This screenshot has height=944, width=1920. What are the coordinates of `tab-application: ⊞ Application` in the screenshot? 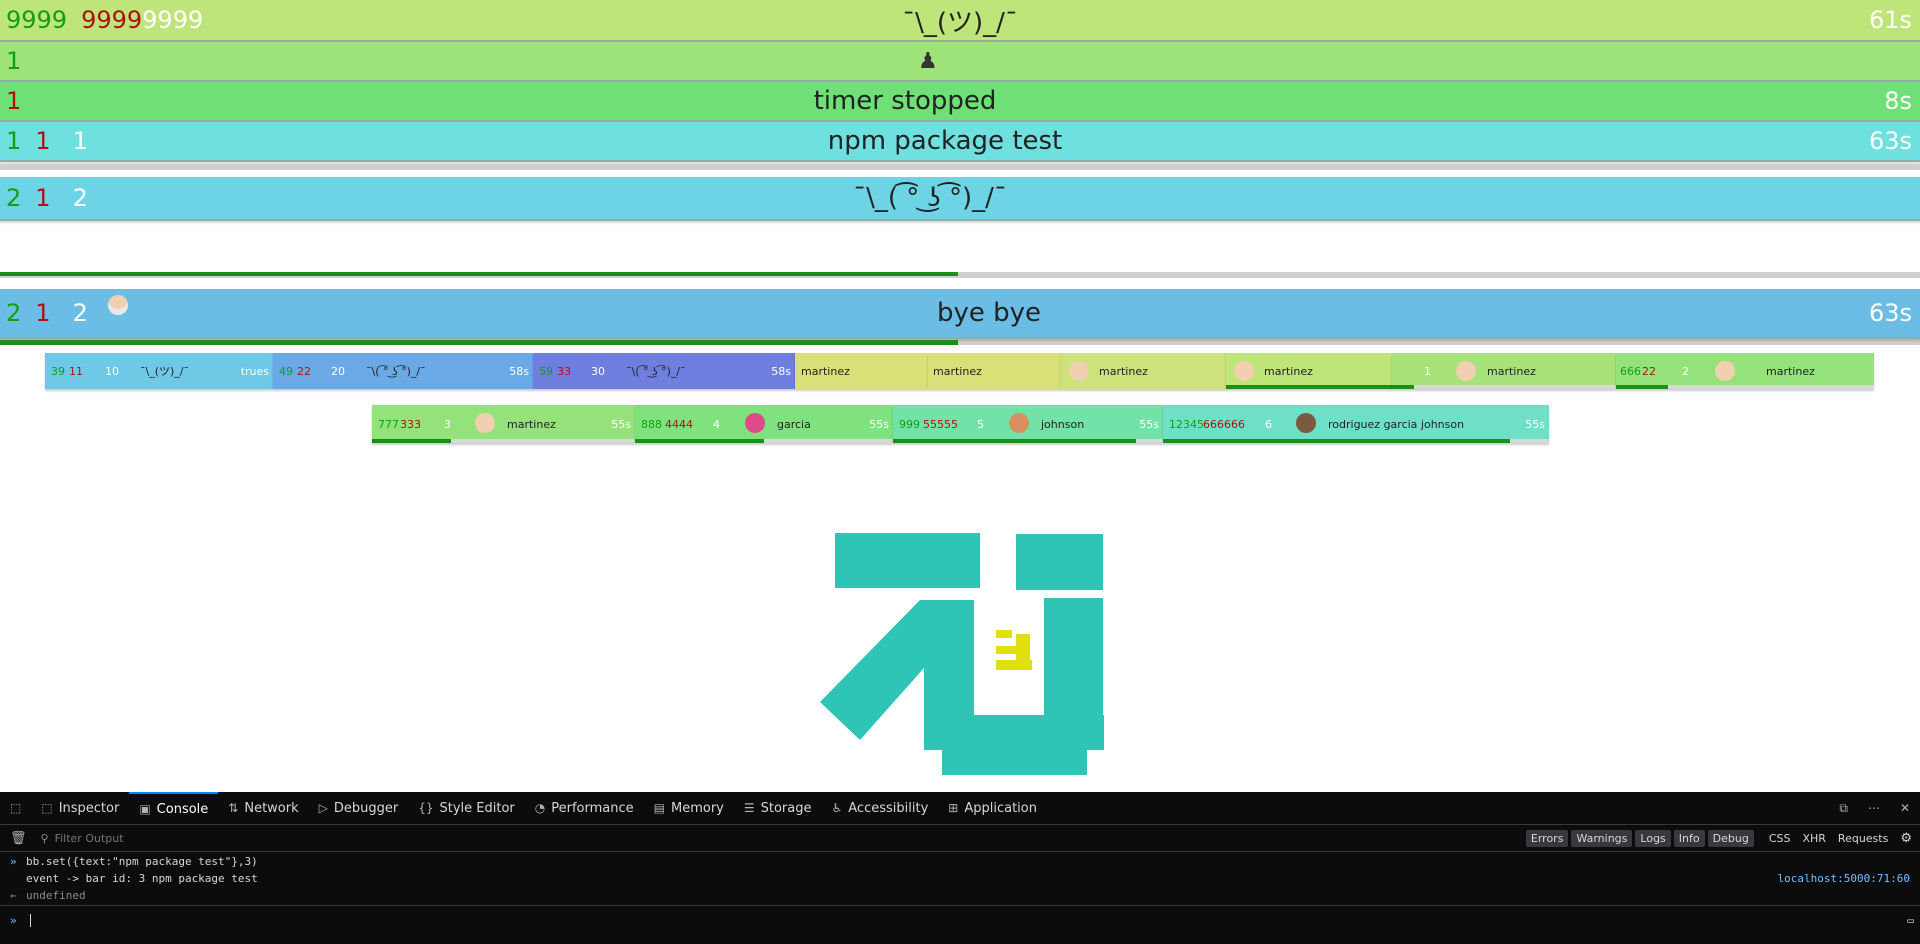 It's located at (992, 808).